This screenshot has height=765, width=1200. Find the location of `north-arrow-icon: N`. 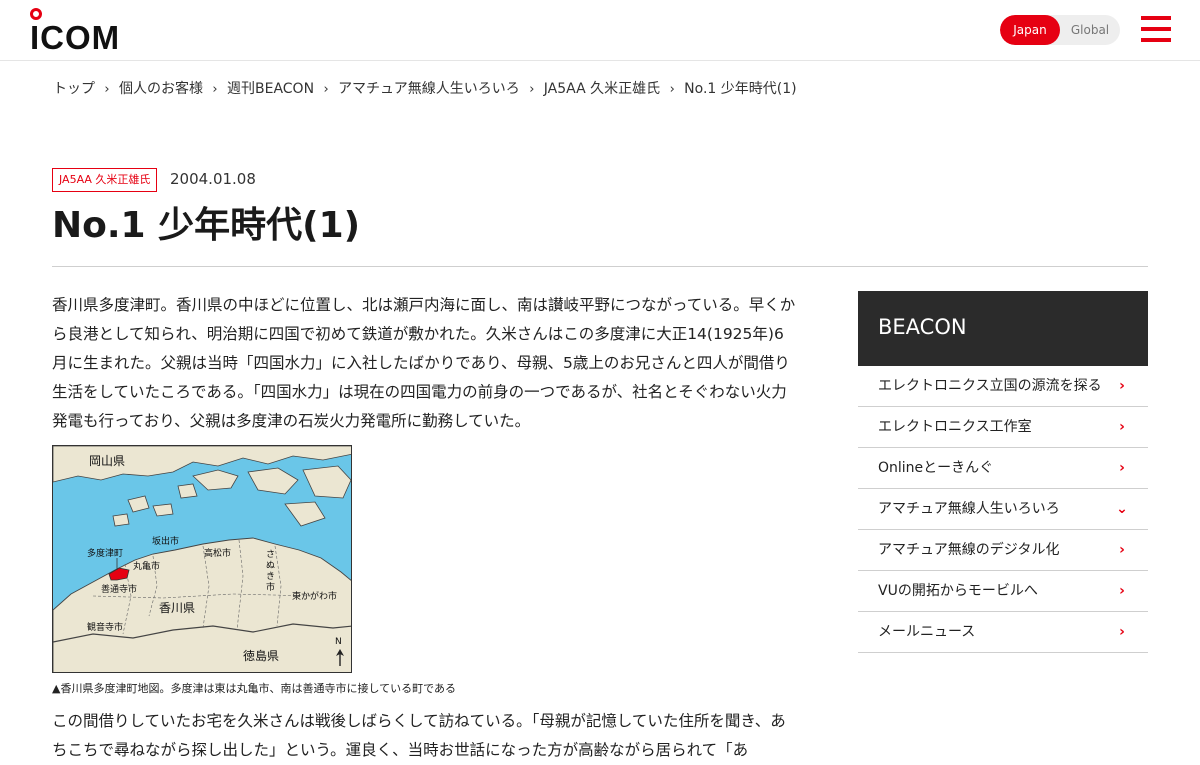

north-arrow-icon: N is located at coordinates (338, 642).